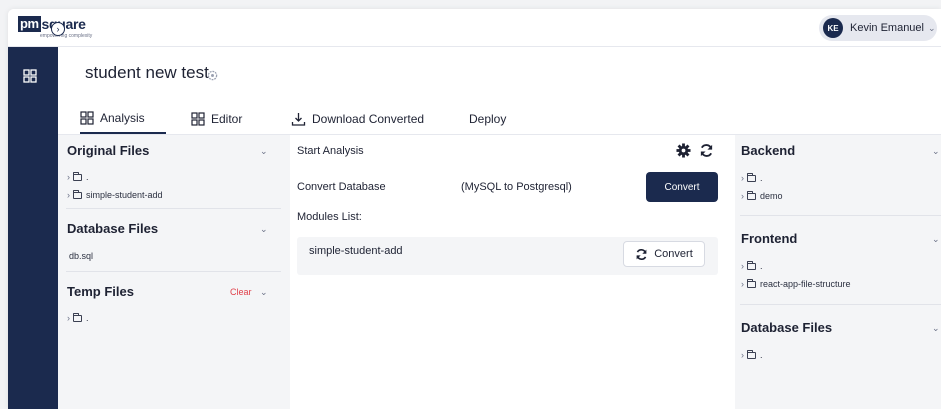  What do you see at coordinates (682, 187) in the screenshot?
I see `convert-database-button: Convert` at bounding box center [682, 187].